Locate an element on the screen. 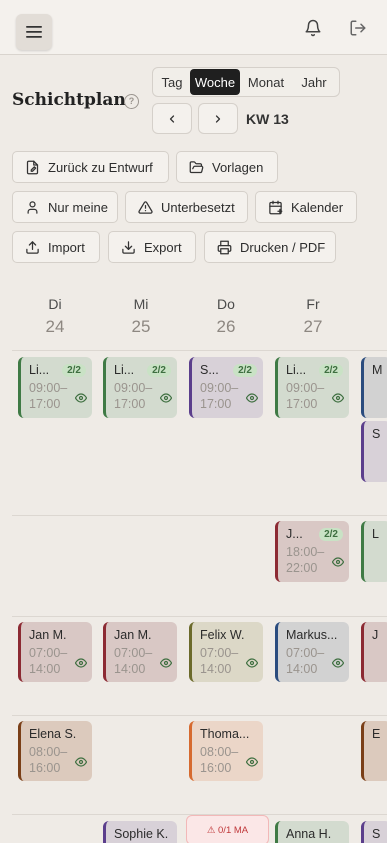 The height and width of the screenshot is (843, 387). shift-name: Felix W. is located at coordinates (222, 635).